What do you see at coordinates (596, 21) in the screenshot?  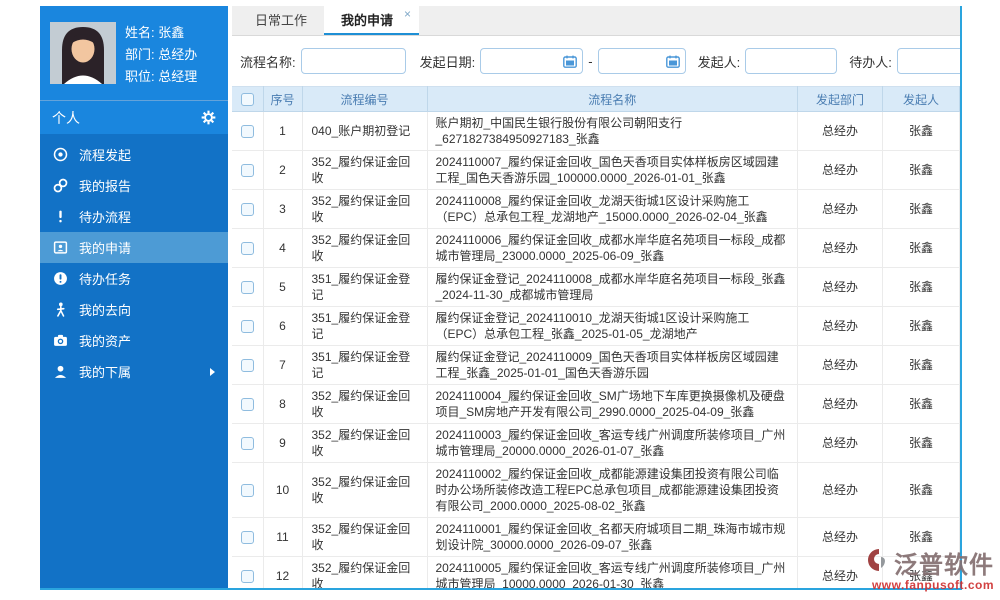 I see `tab-bar: 日常工作 我的申请 ×` at bounding box center [596, 21].